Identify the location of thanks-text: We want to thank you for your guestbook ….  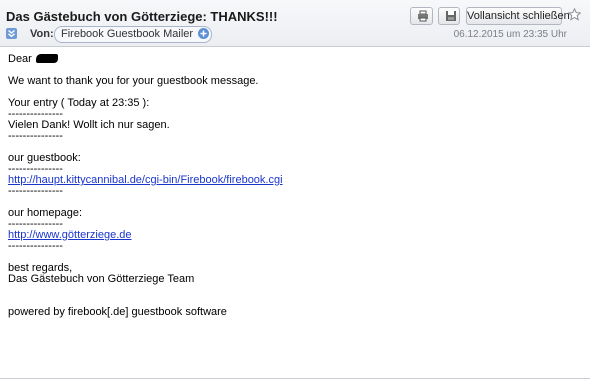
(133, 81).